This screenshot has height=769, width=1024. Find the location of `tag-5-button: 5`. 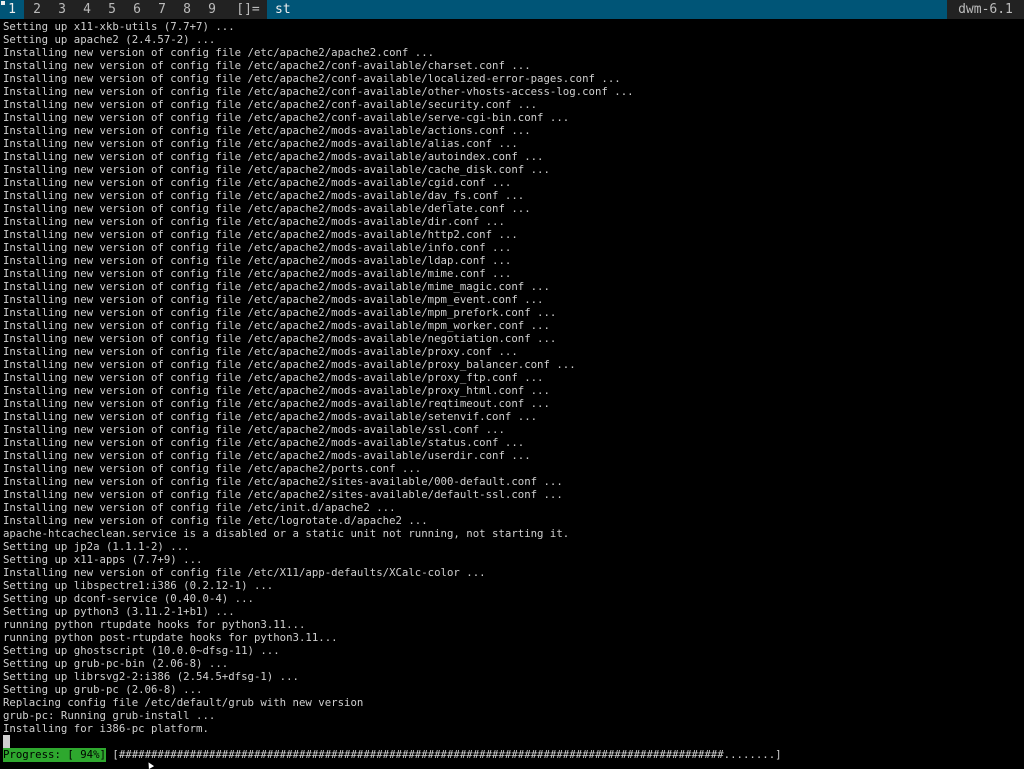

tag-5-button: 5 is located at coordinates (112, 9).